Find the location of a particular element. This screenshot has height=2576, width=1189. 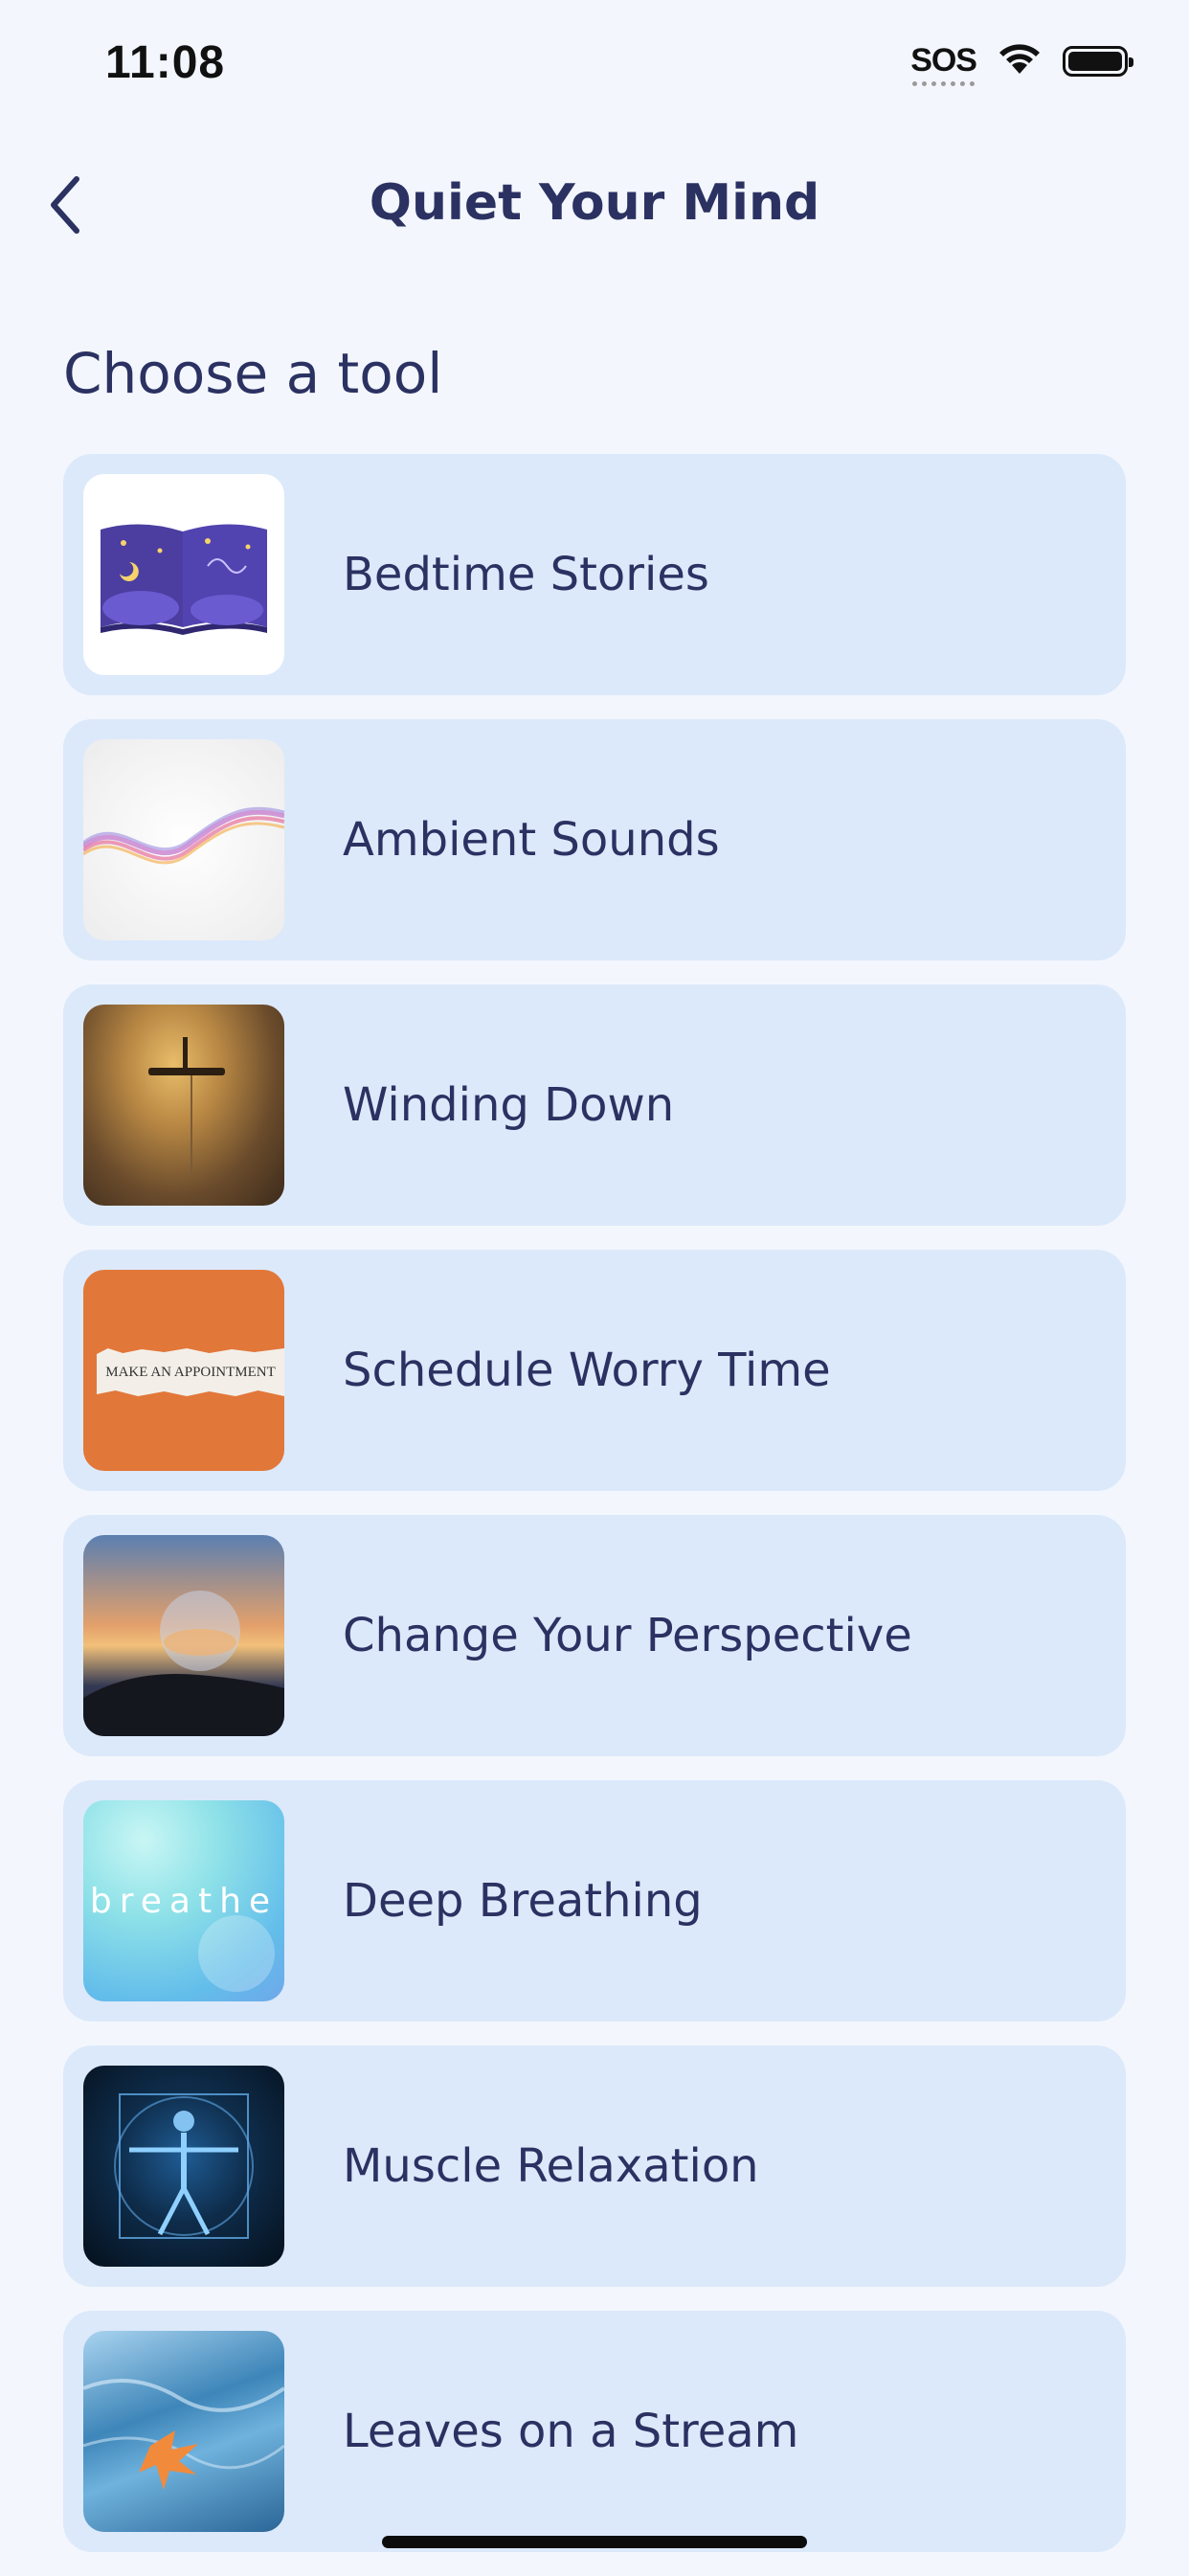

nav-header: Quiet Your Mind is located at coordinates (594, 206).